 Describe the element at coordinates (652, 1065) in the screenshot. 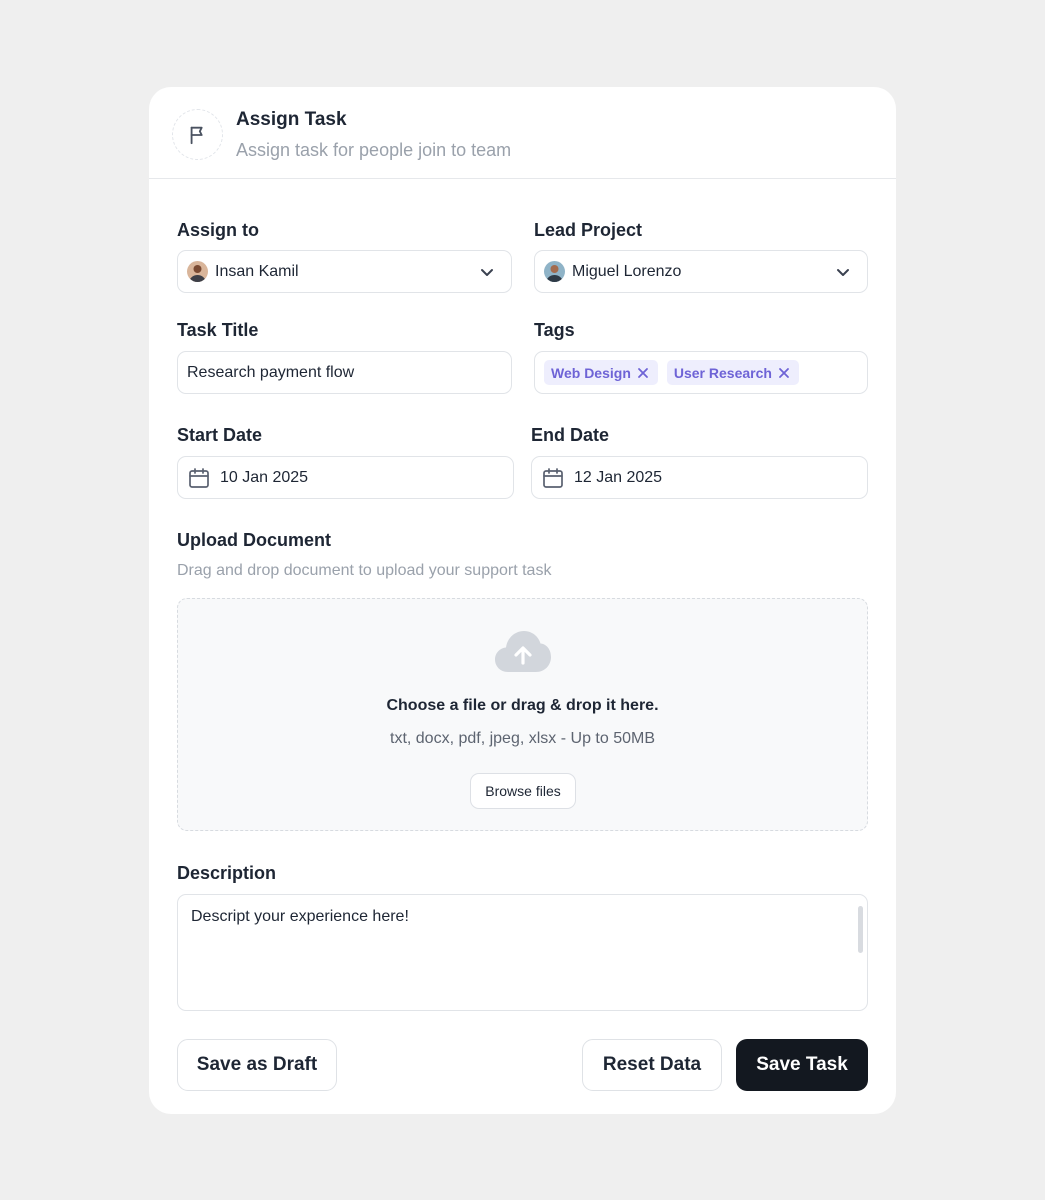

I see `reset-data-button: Reset Data` at that location.